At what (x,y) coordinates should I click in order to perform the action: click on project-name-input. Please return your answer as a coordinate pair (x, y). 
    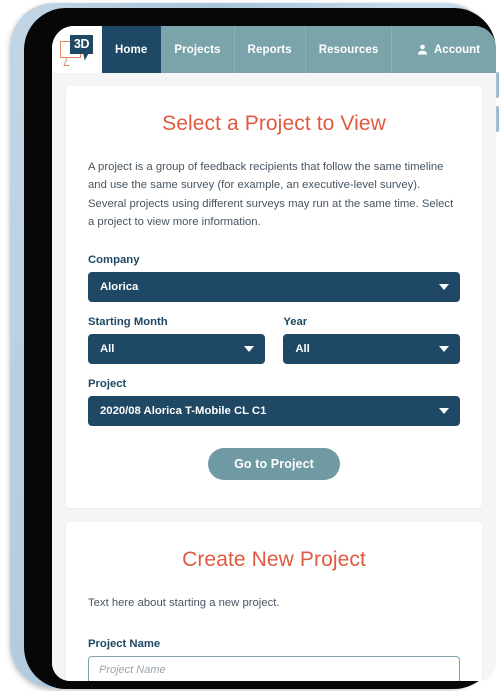
    Looking at the image, I should click on (274, 668).